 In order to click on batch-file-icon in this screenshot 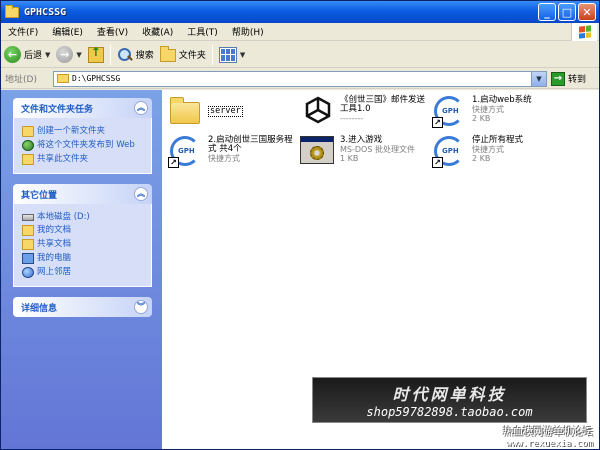, I will do `click(318, 151)`.